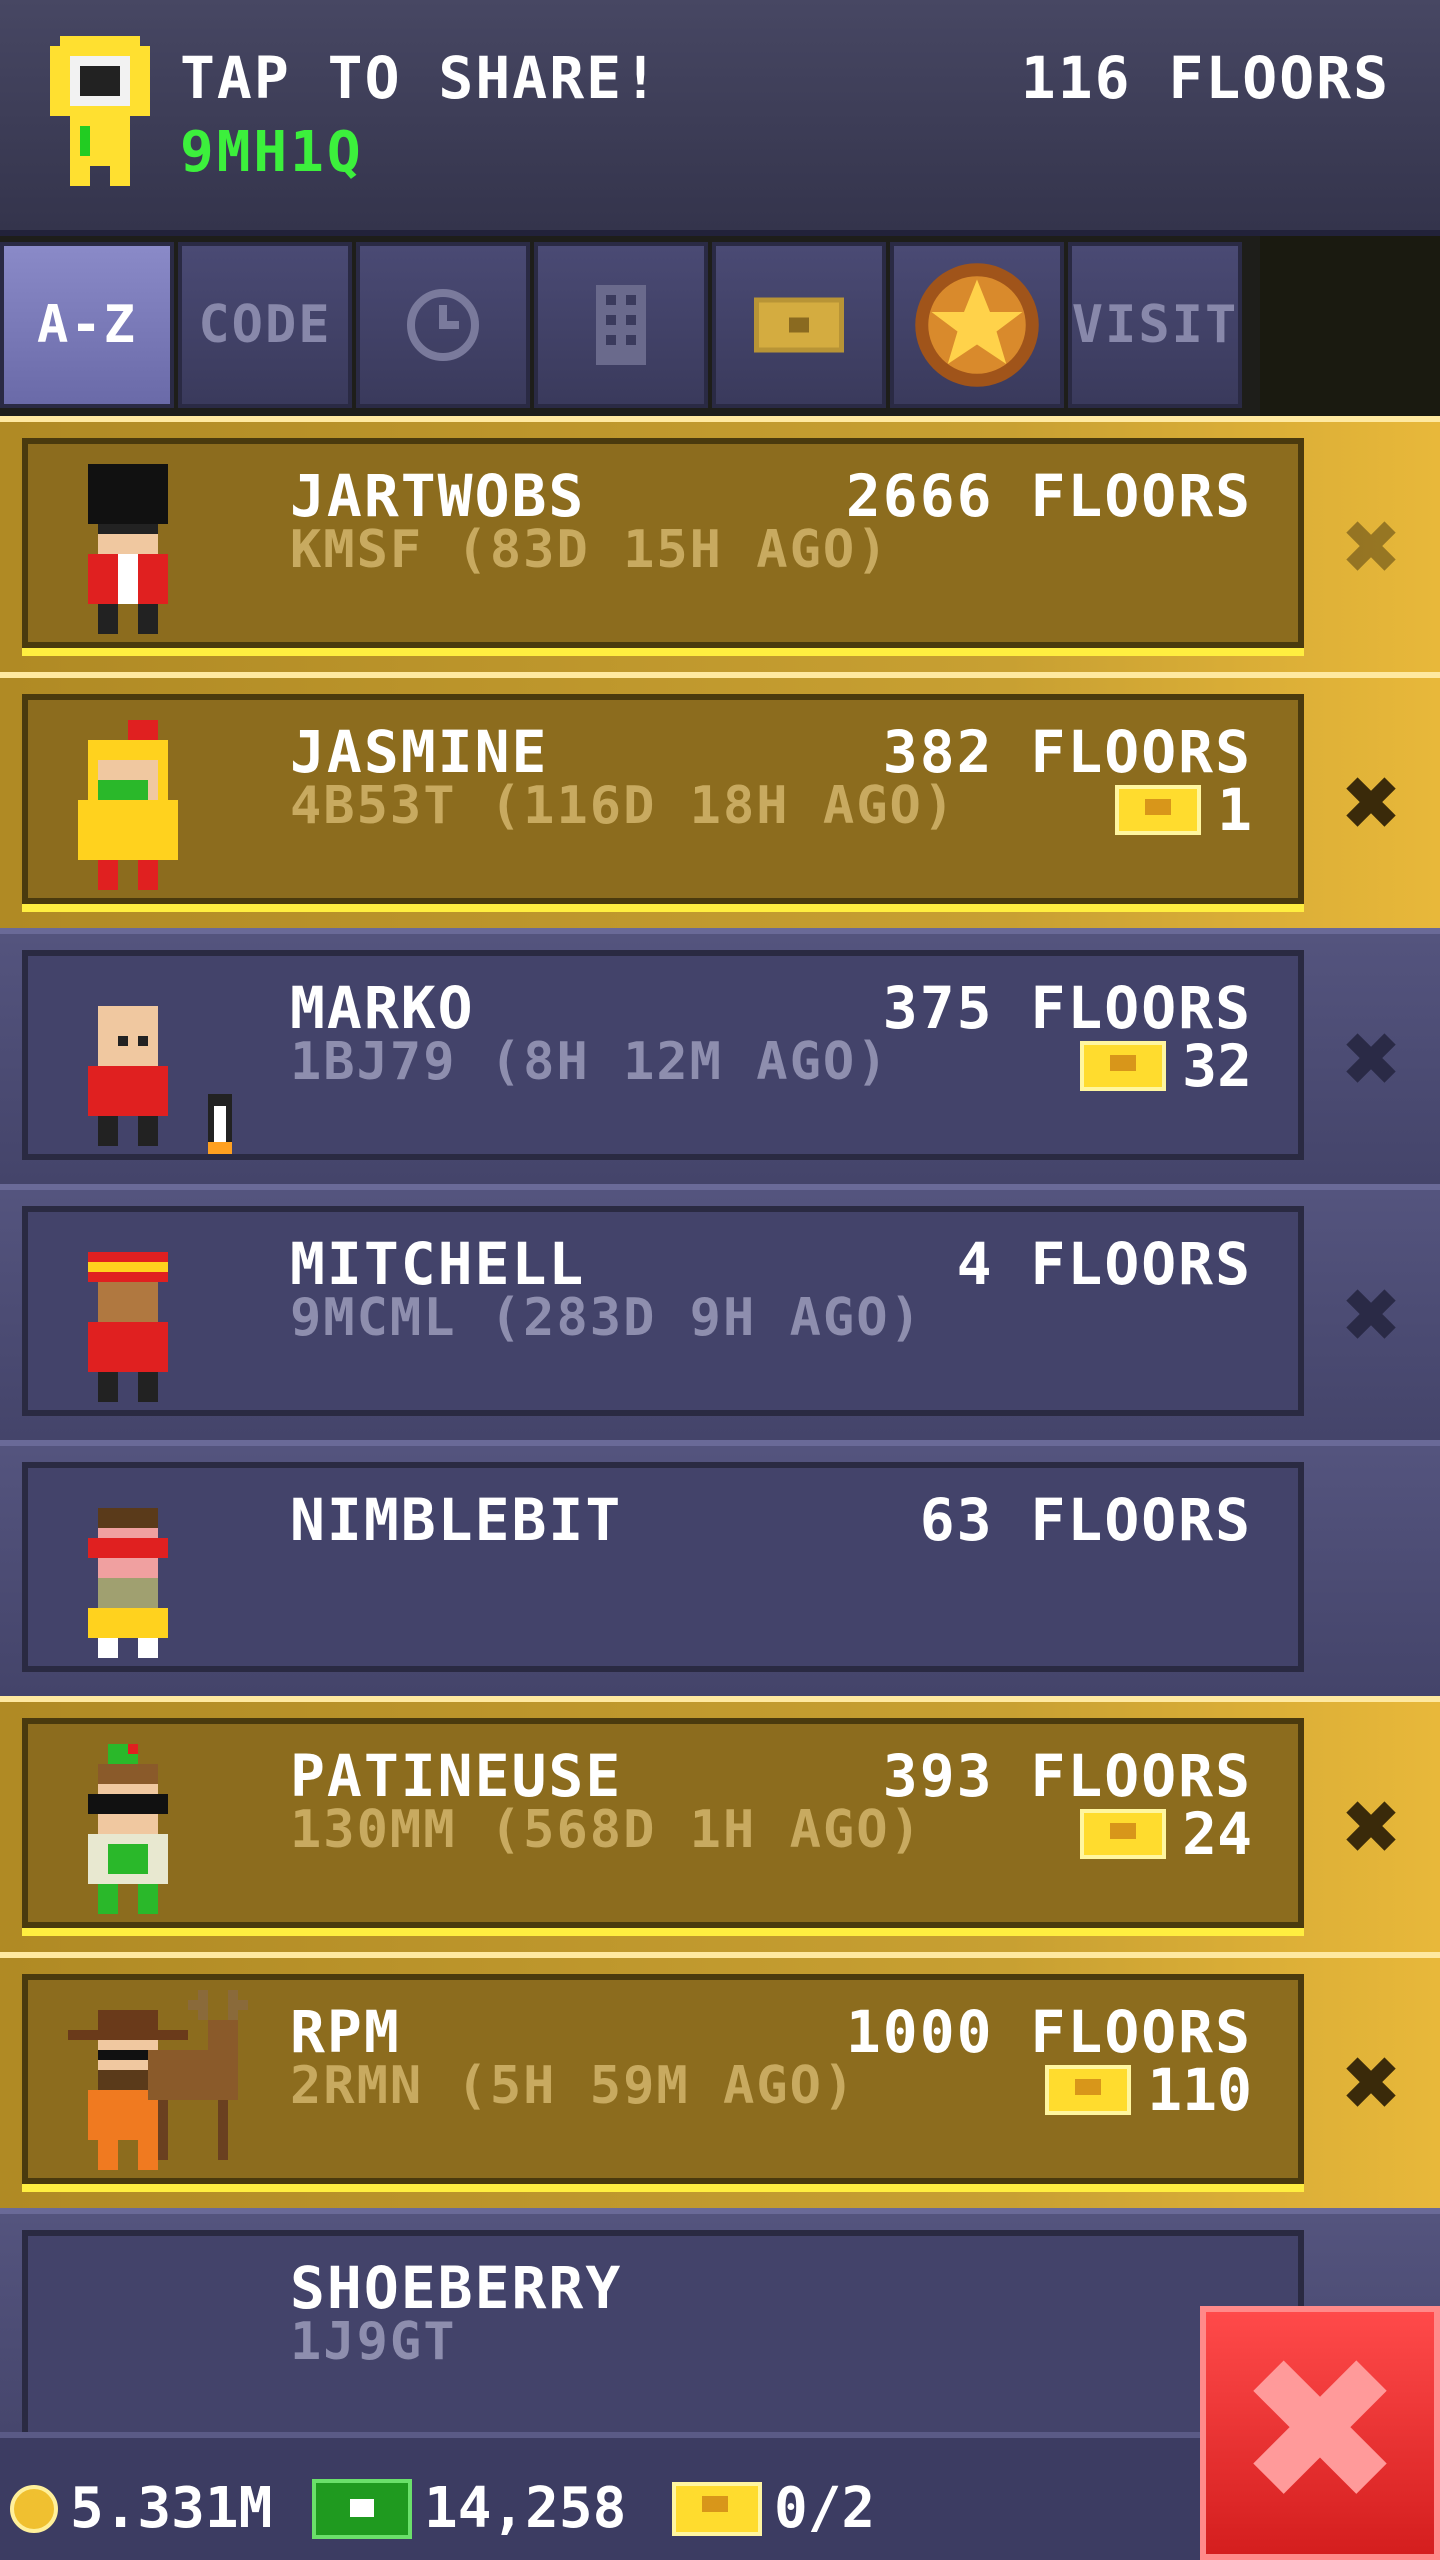  I want to click on friend-code: 4B53T (116D 18H AGO), so click(623, 806).